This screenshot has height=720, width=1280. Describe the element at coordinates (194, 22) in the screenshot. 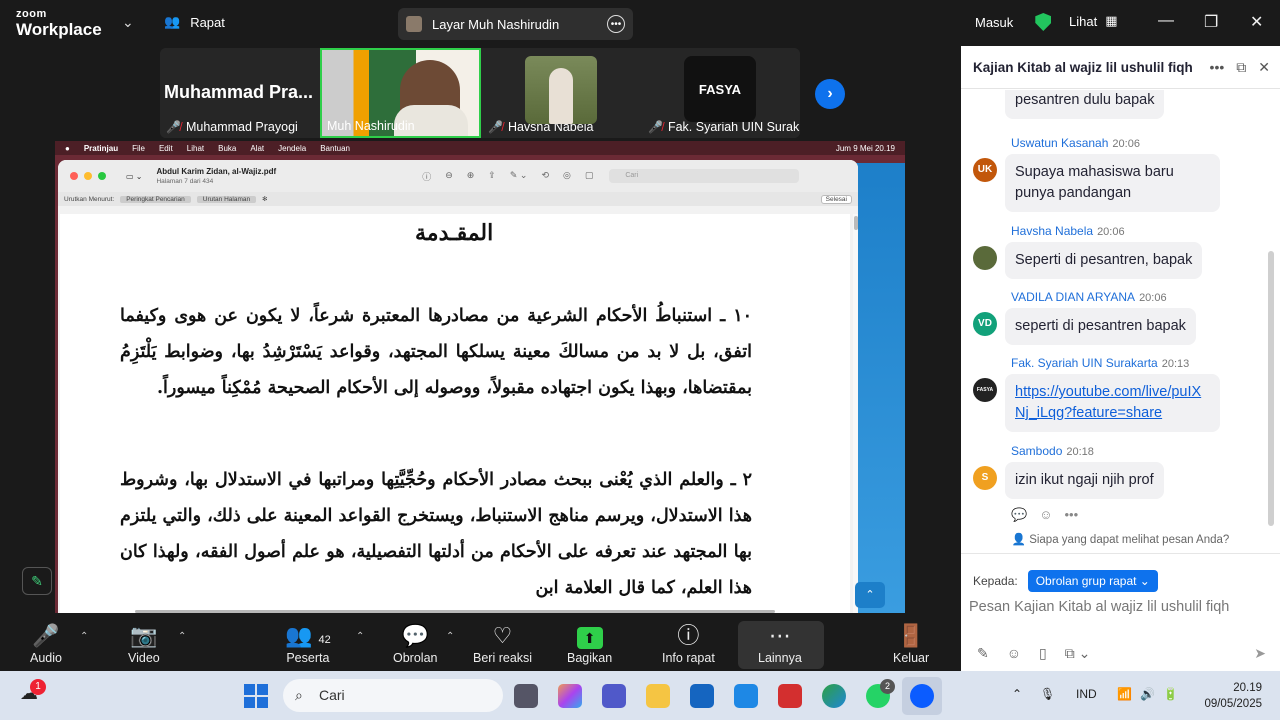

I see `meeting-menu: 👥 Rapat` at that location.